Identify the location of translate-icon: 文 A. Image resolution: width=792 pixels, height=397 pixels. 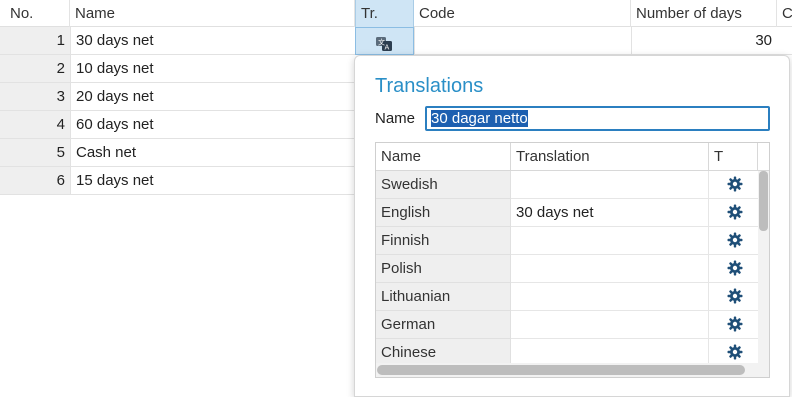
(384, 44).